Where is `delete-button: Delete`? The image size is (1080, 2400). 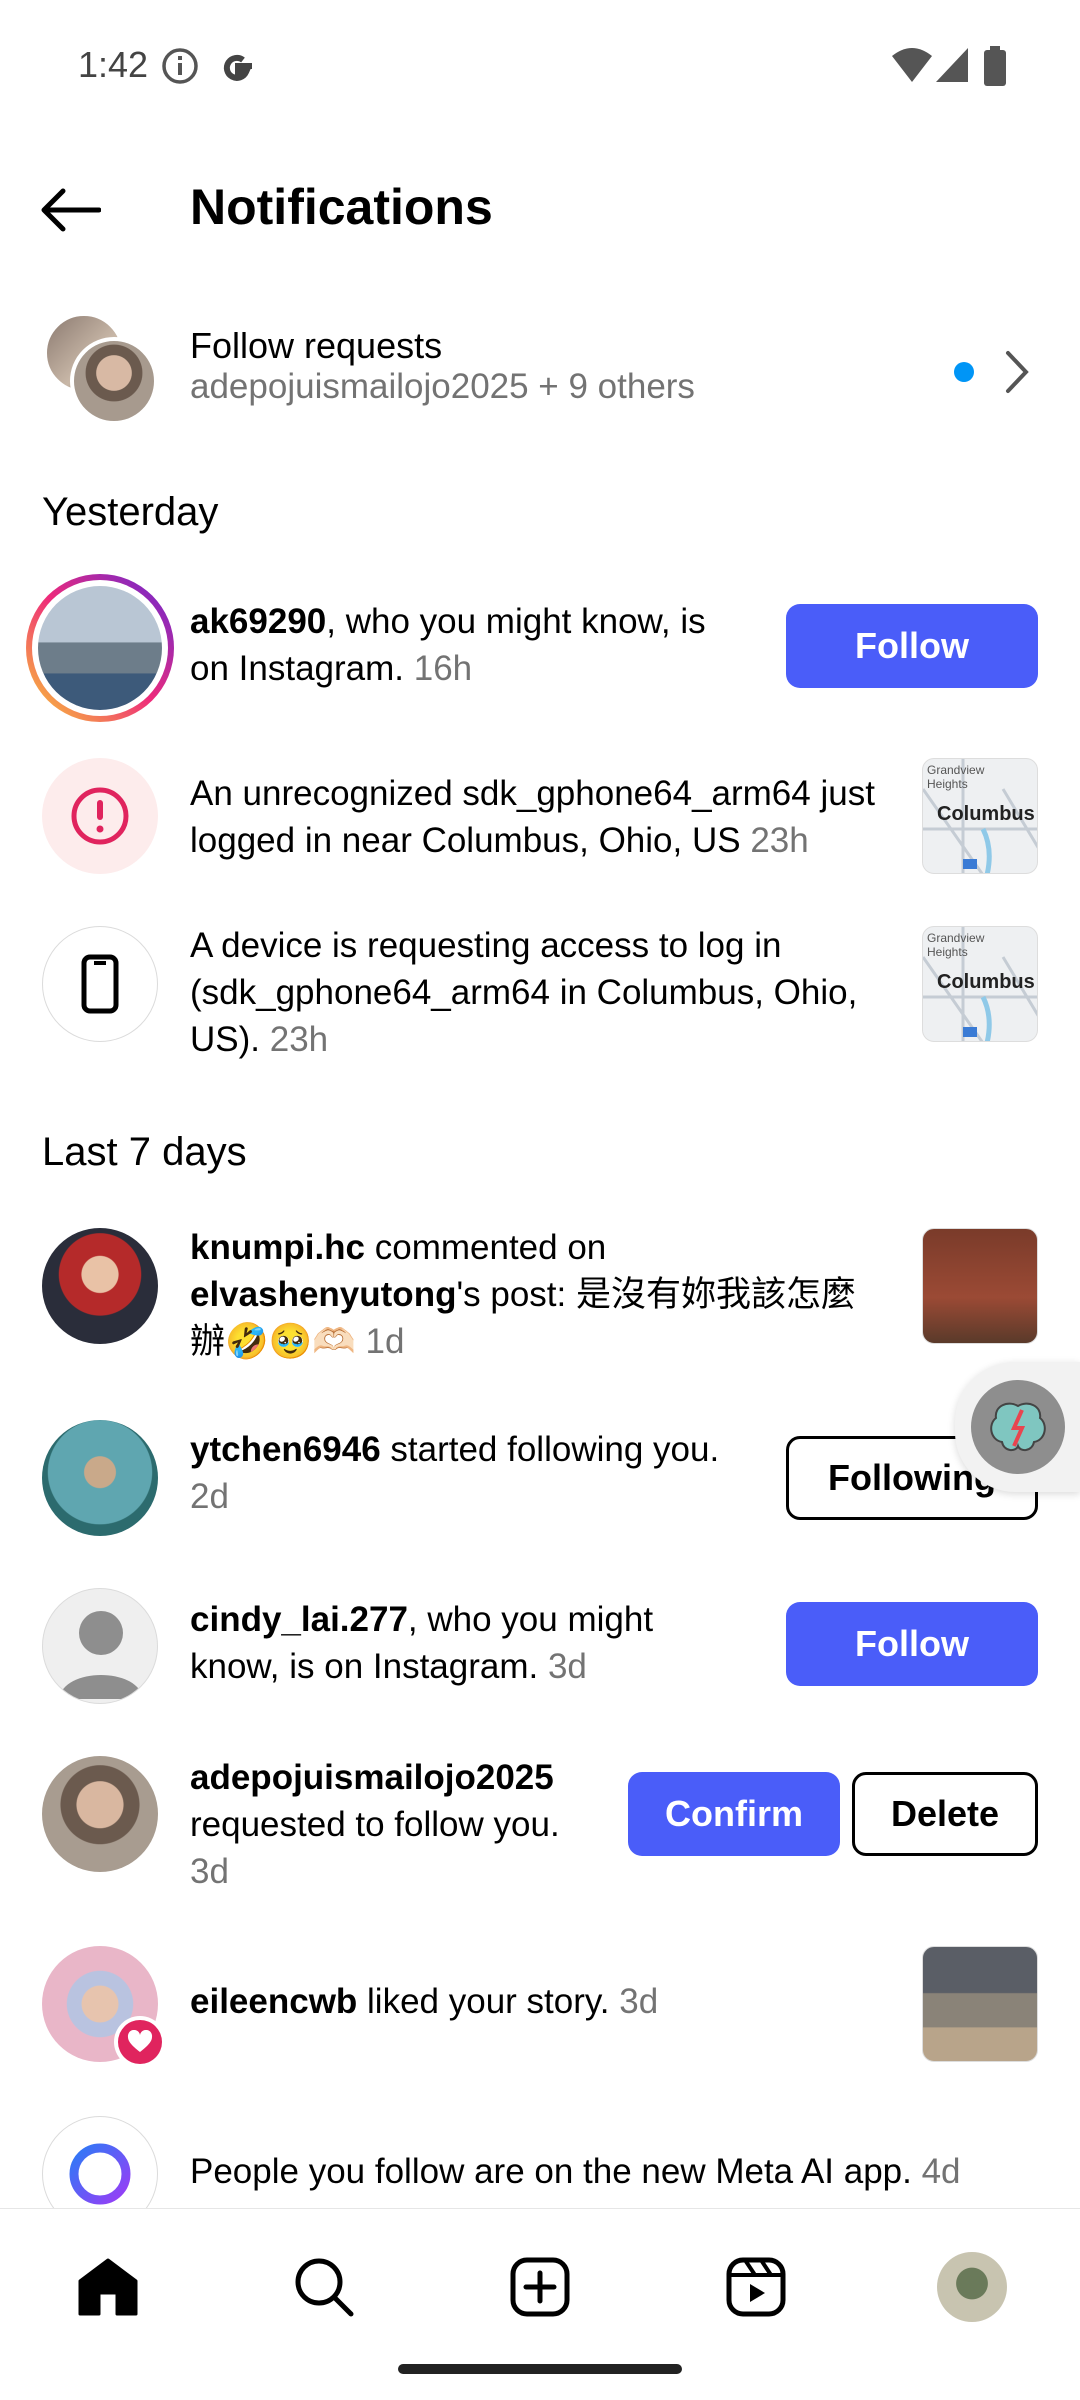 delete-button: Delete is located at coordinates (945, 1814).